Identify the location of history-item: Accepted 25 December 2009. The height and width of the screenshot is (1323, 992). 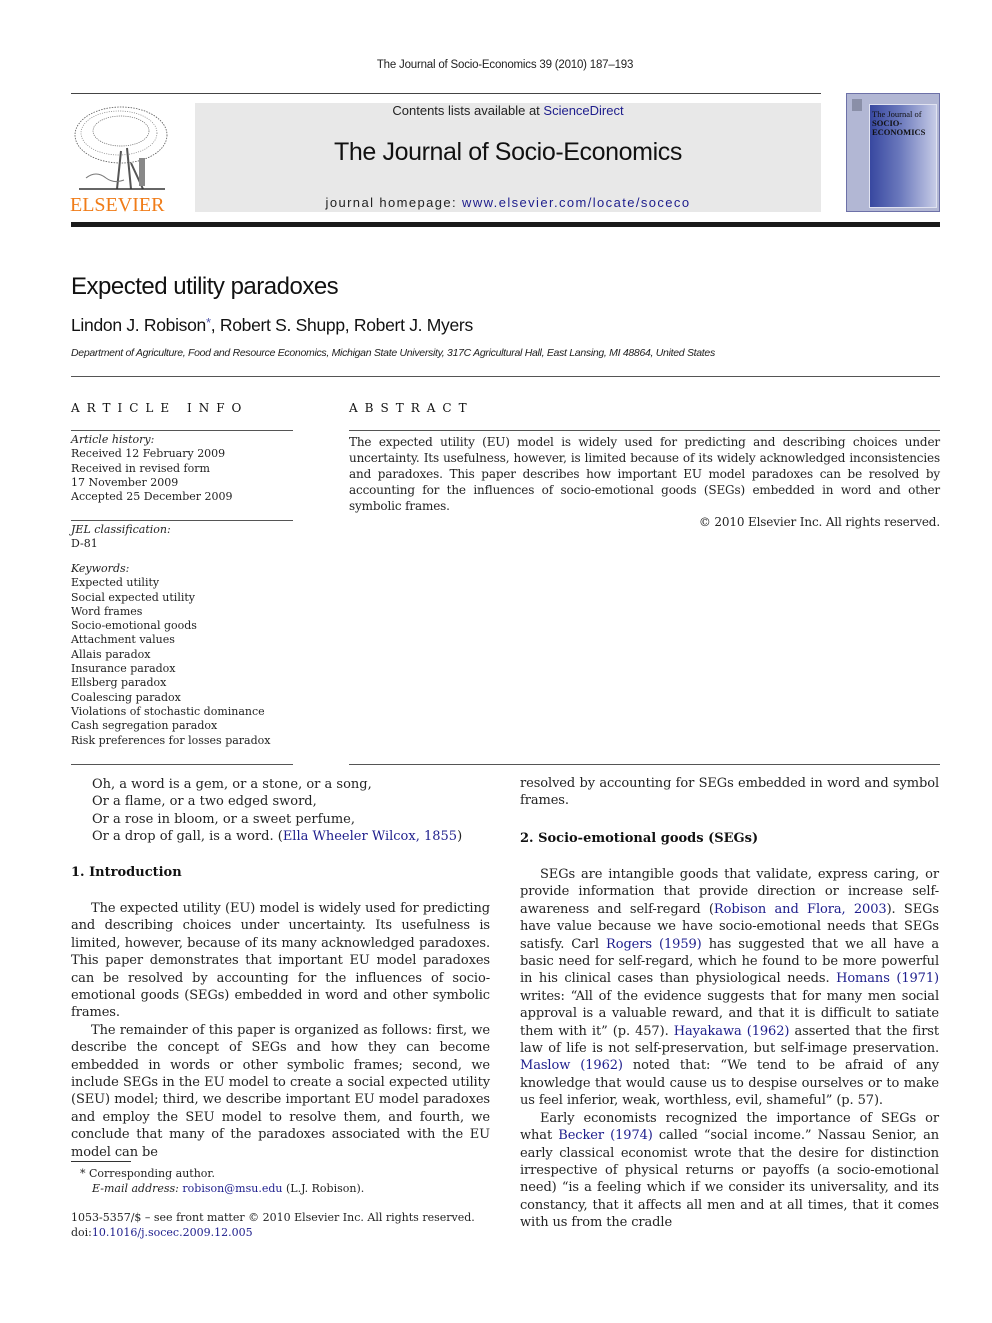
(152, 497).